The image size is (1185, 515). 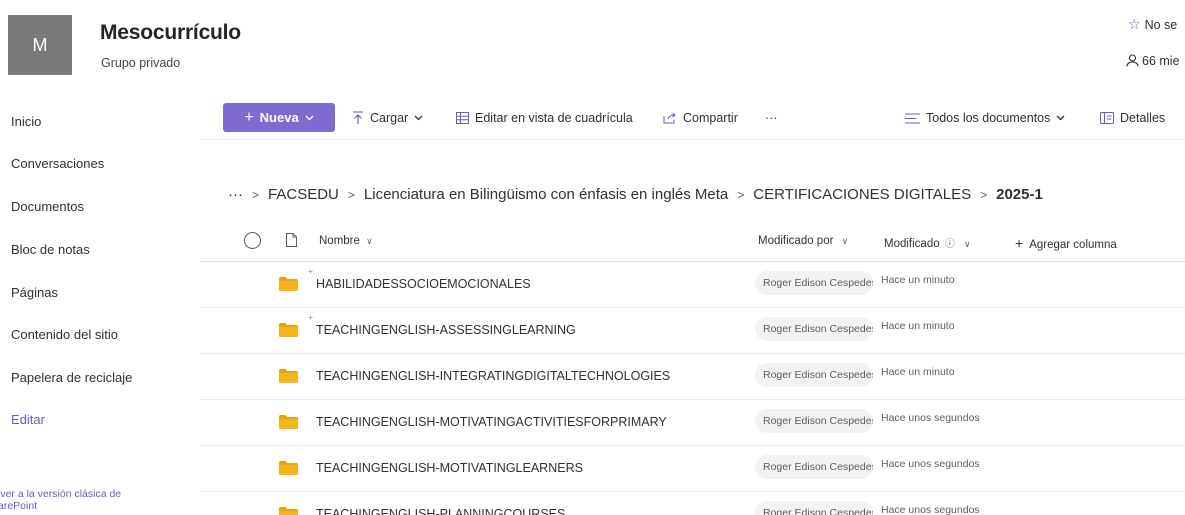 I want to click on follow-button: ☆ No se, so click(x=1152, y=24).